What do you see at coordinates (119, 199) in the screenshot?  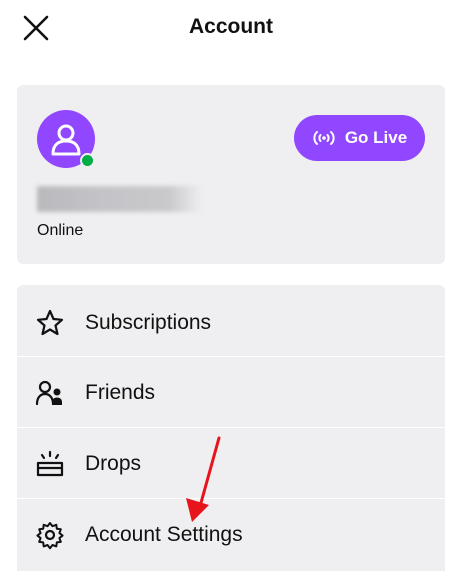 I see `username-redacted` at bounding box center [119, 199].